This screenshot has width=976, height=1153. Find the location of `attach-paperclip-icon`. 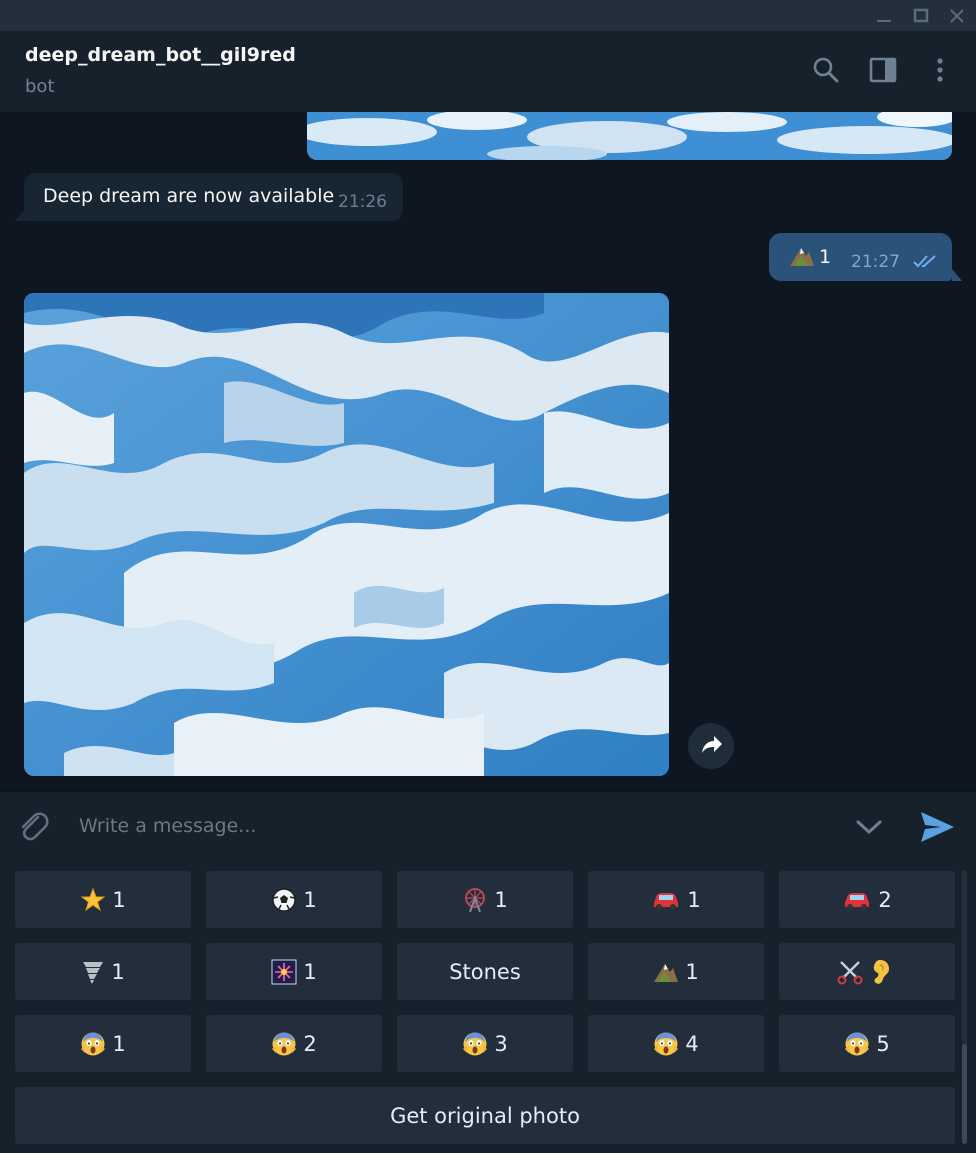

attach-paperclip-icon is located at coordinates (34, 826).